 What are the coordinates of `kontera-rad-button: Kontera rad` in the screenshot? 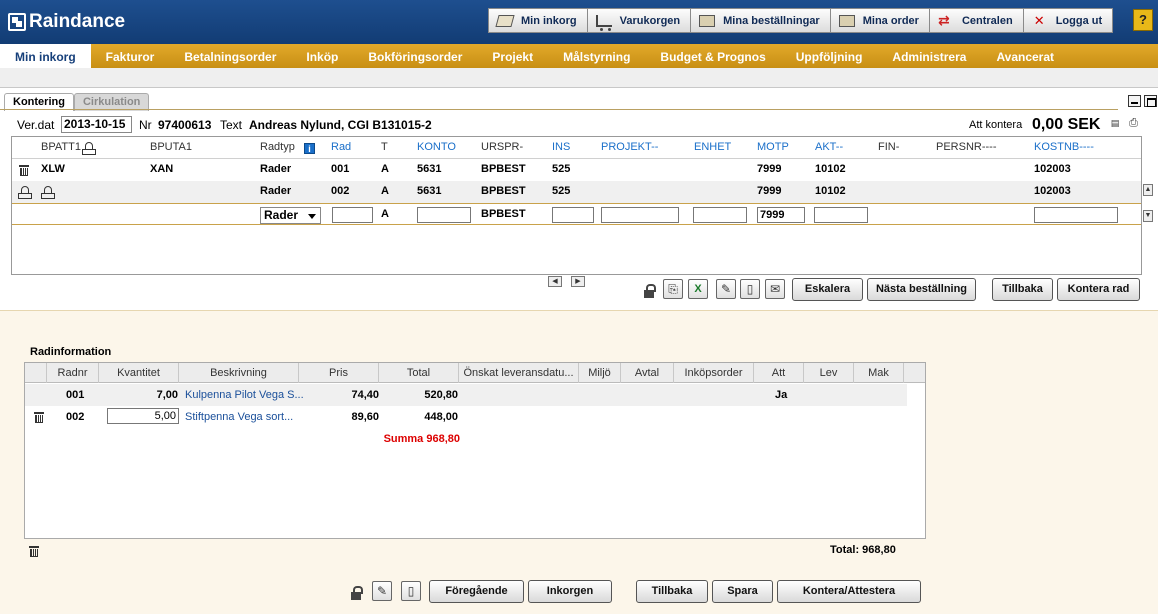 It's located at (1098, 289).